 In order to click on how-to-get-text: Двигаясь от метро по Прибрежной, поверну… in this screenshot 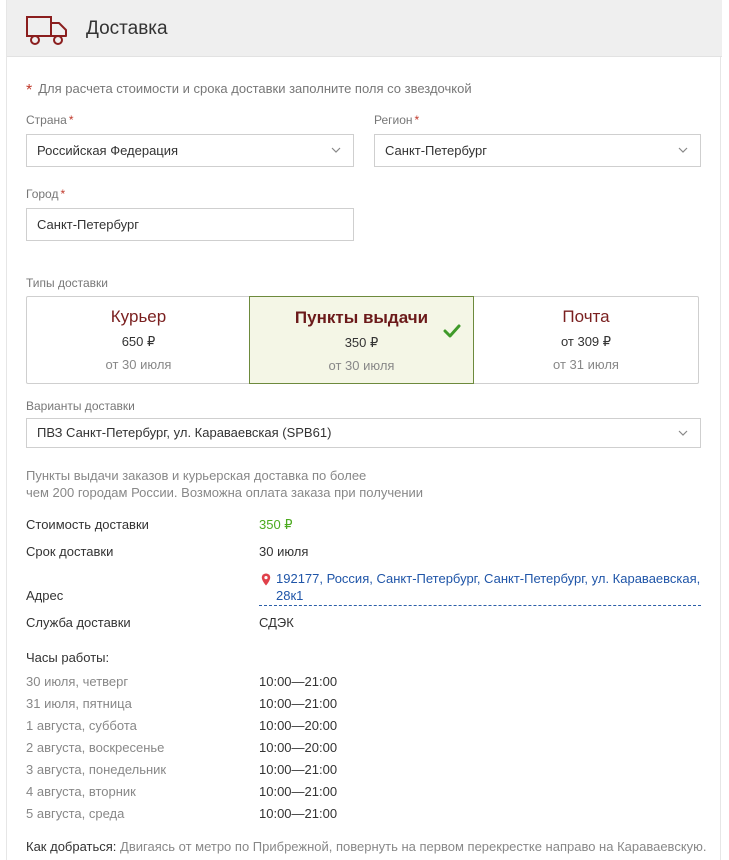, I will do `click(413, 846)`.